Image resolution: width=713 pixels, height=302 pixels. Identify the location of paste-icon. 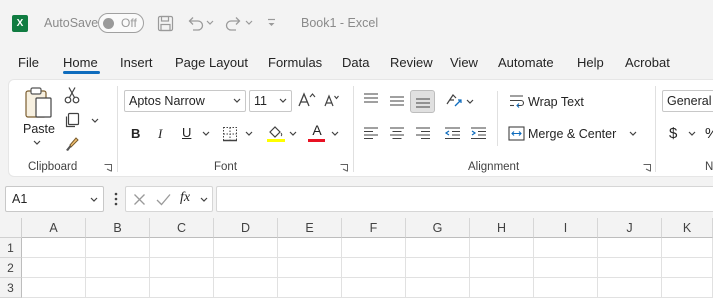
(39, 103).